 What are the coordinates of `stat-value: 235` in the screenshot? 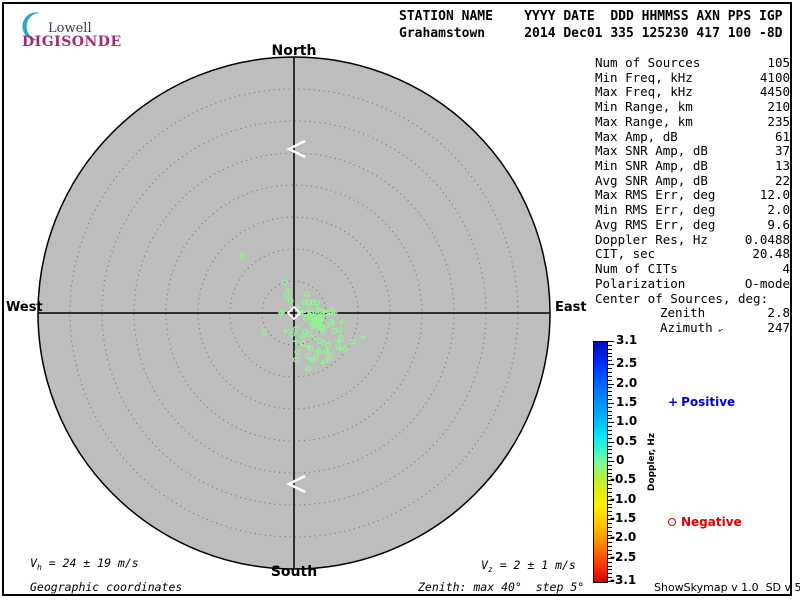 It's located at (778, 121).